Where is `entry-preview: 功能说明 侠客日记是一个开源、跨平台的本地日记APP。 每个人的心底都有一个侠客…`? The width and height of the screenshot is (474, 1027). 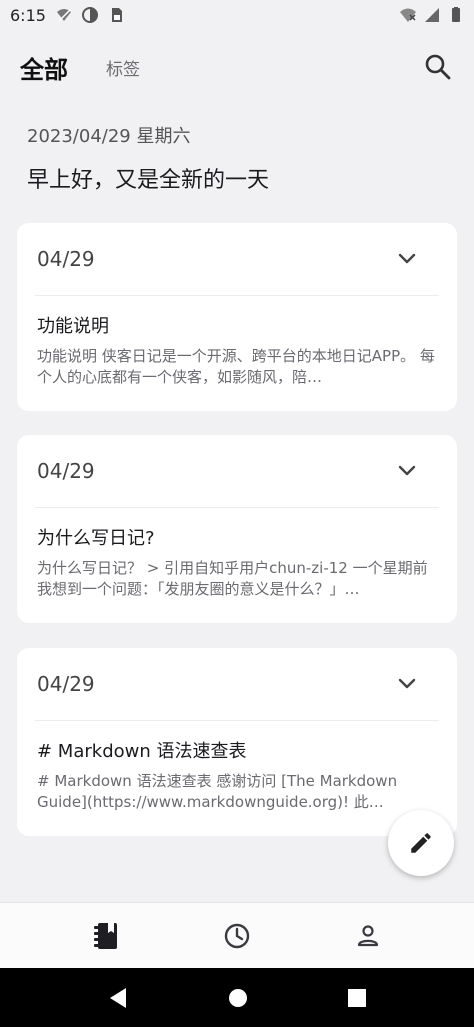
entry-preview: 功能说明 侠客日记是一个开源、跨平台的本地日记APP。 每个人的心底都有一个侠客… is located at coordinates (236, 366).